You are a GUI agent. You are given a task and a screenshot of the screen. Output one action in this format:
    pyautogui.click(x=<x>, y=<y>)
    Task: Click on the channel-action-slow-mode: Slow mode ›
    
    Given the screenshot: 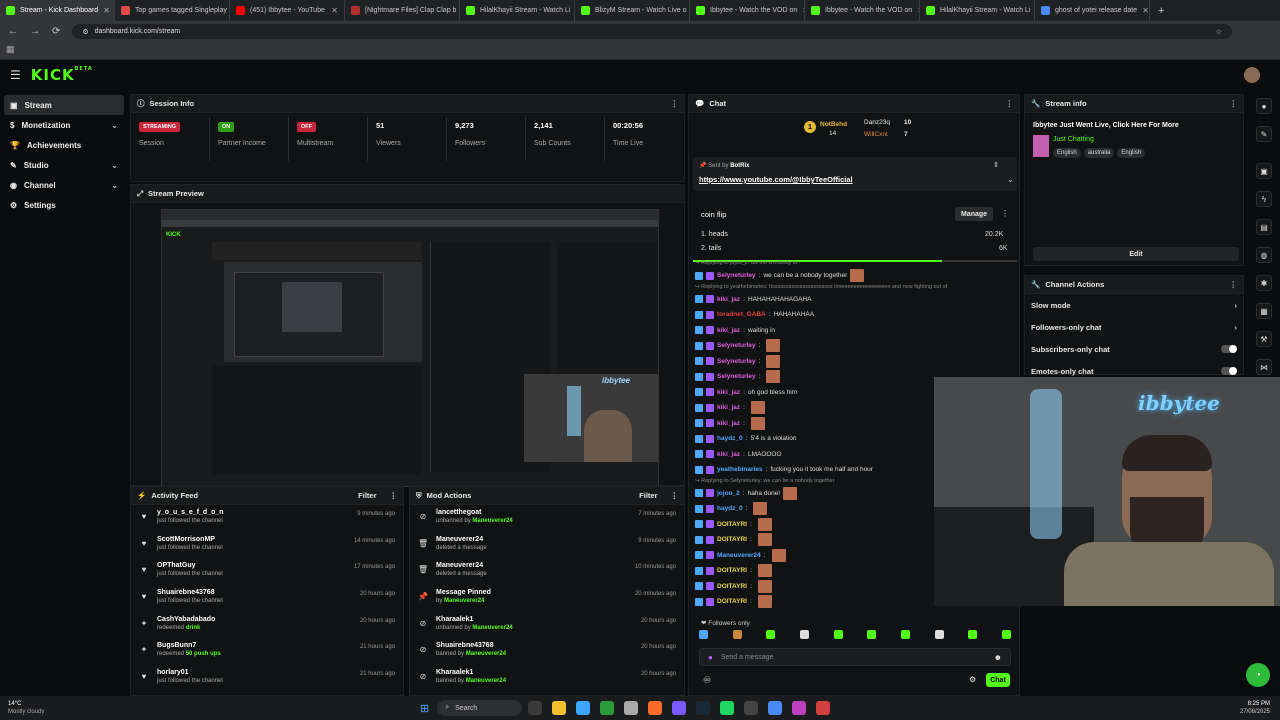 What is the action you would take?
    pyautogui.click(x=1134, y=305)
    